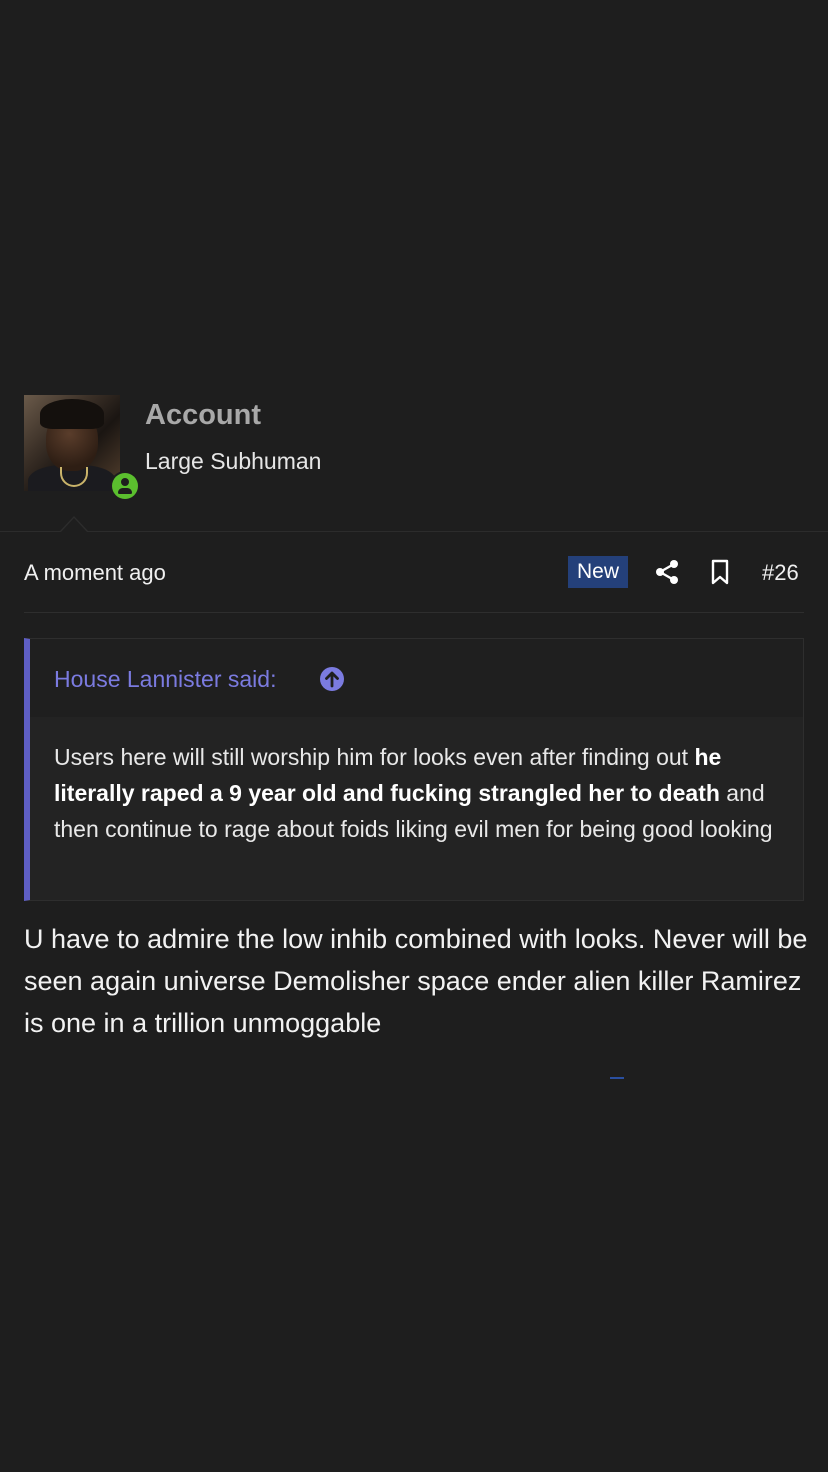  I want to click on online-status-icon, so click(125, 486).